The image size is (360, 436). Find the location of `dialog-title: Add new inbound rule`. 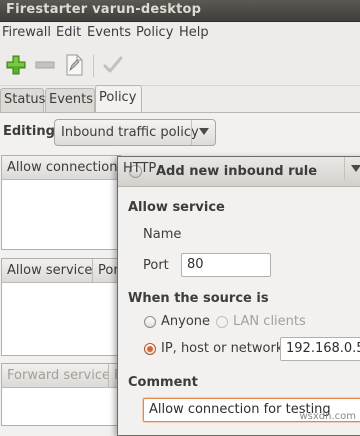

dialog-title: Add new inbound rule is located at coordinates (237, 171).